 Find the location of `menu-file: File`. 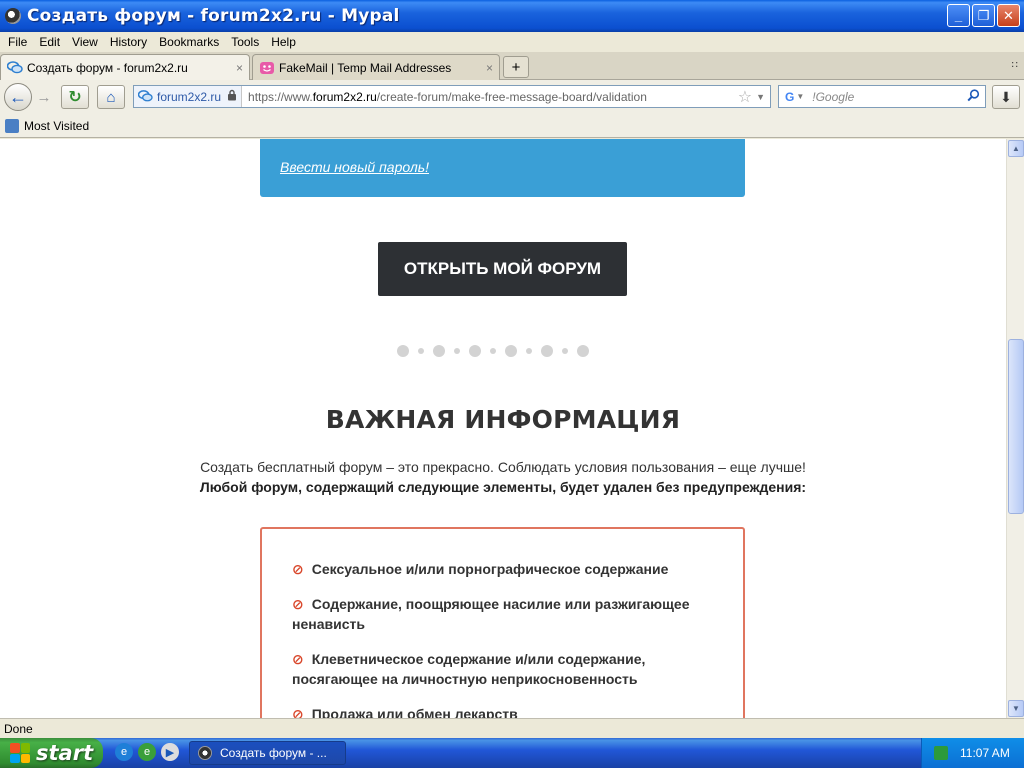

menu-file: File is located at coordinates (17, 42).